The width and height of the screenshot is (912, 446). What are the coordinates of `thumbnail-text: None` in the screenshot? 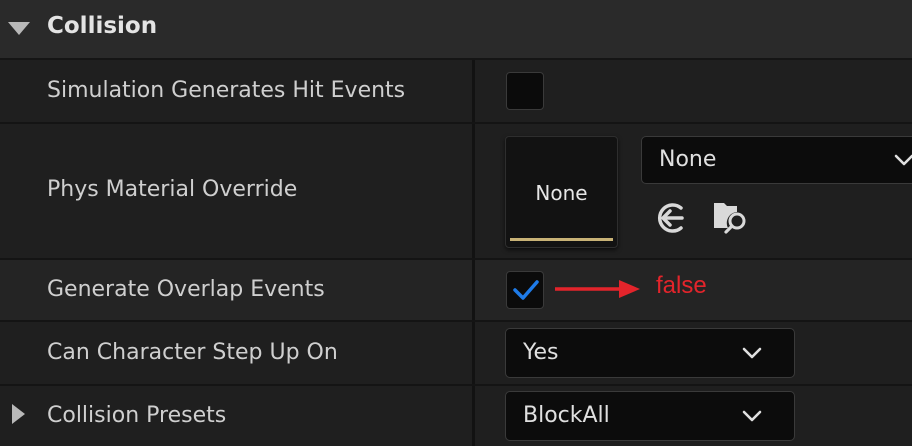 It's located at (561, 193).